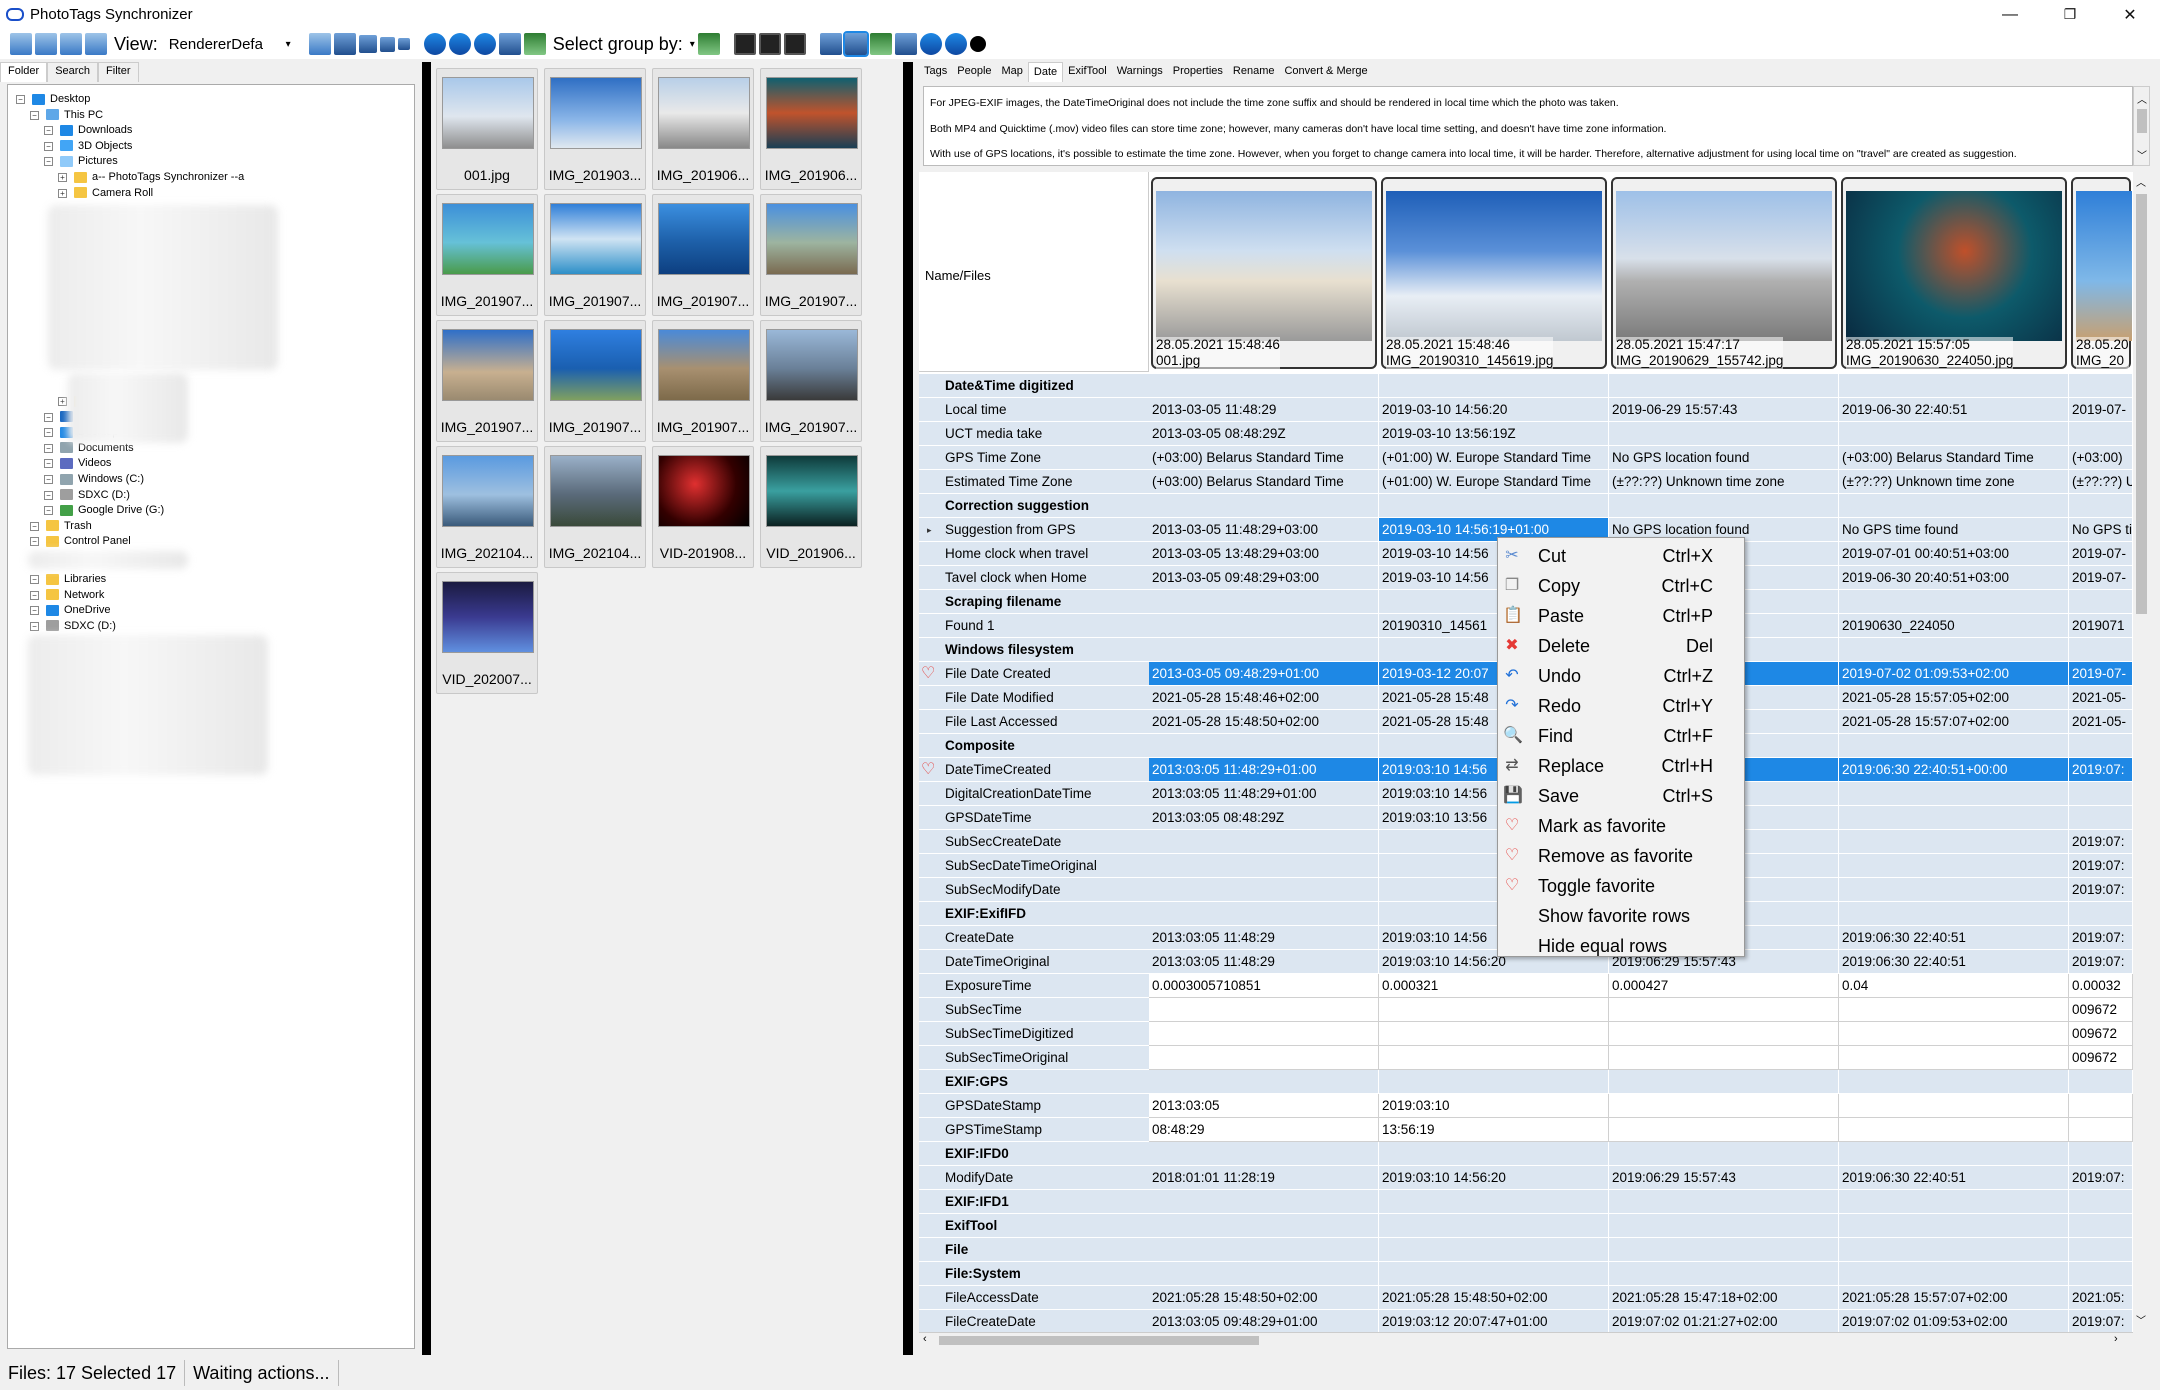 The height and width of the screenshot is (1390, 2160). What do you see at coordinates (1494, 1178) in the screenshot?
I see `grid-cell: 2019:03:10 14:56:20` at bounding box center [1494, 1178].